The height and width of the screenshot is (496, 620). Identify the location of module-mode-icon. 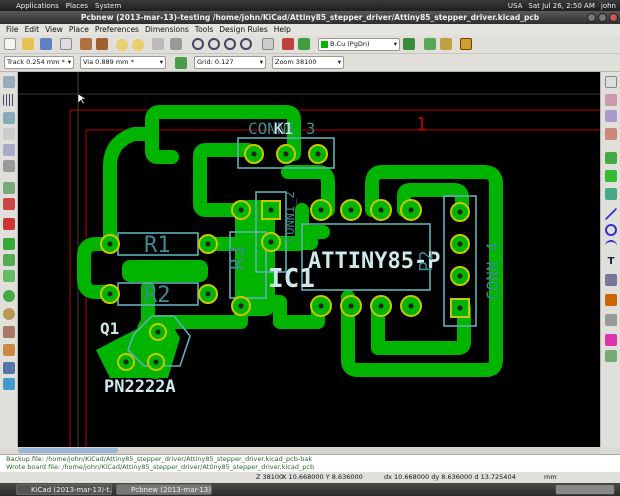
(466, 44).